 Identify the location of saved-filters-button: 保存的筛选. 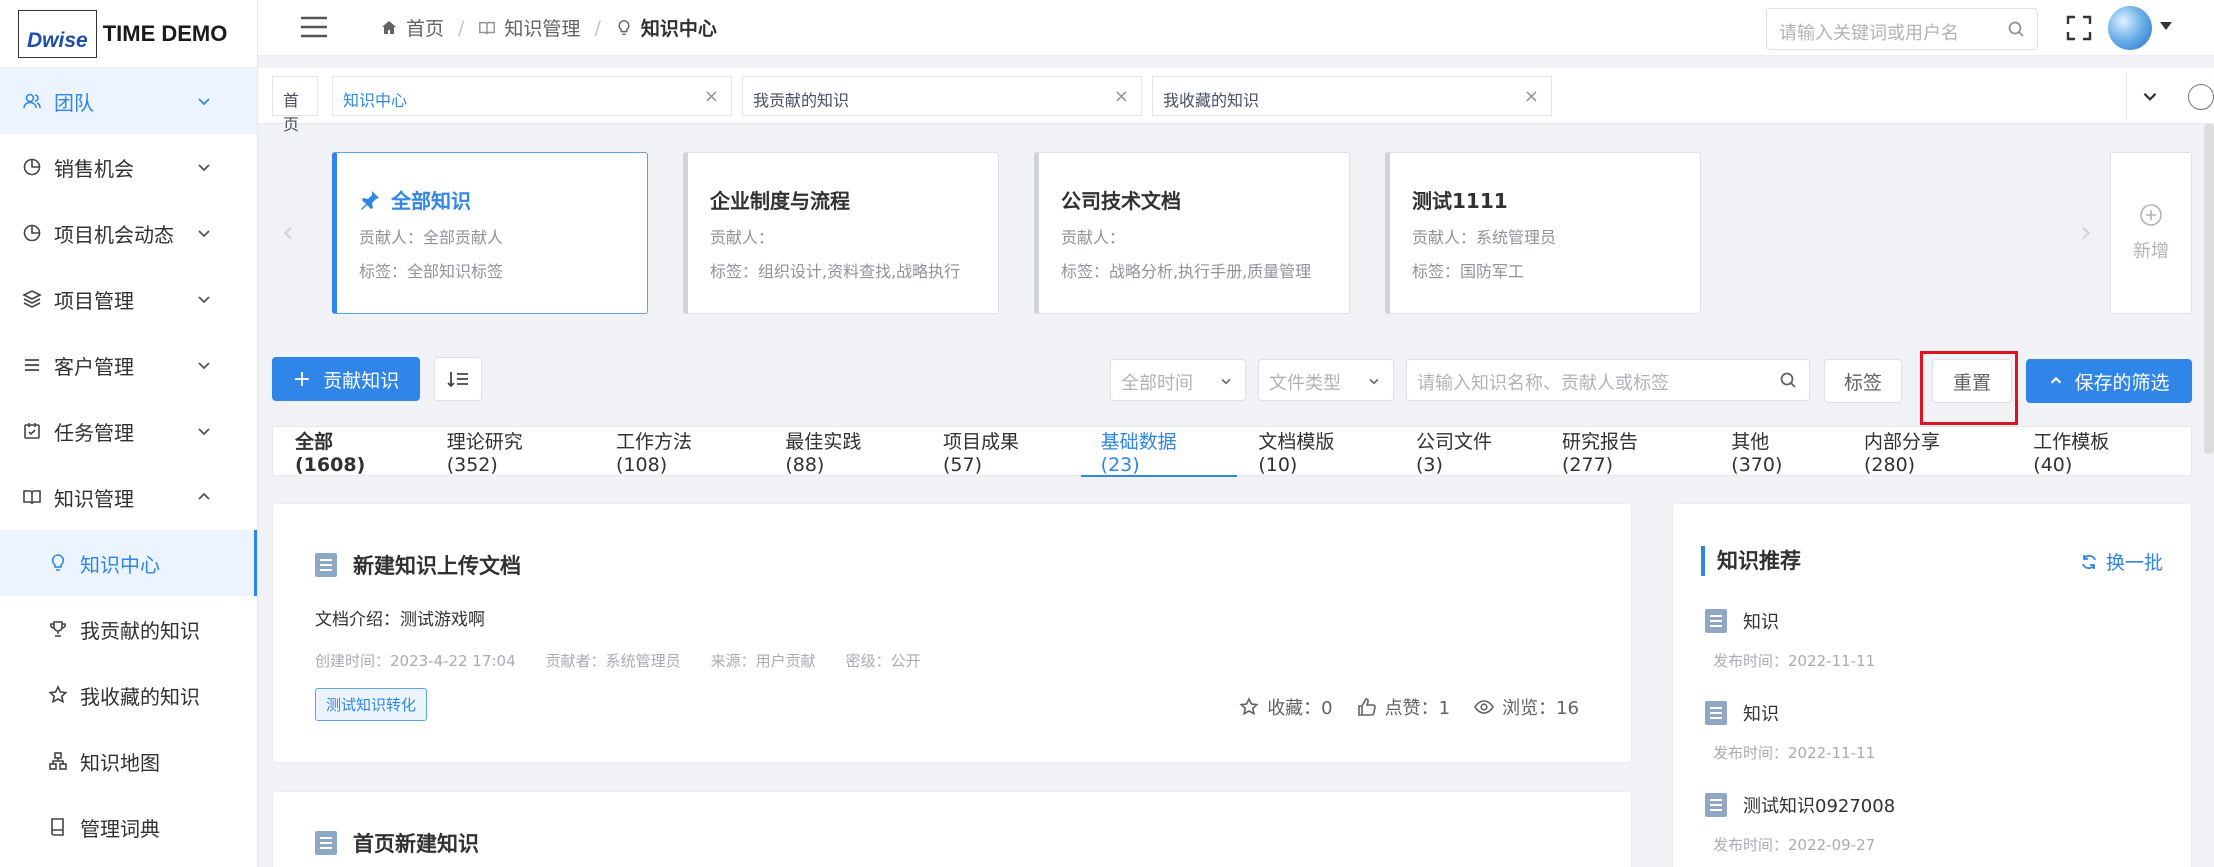
(2109, 381).